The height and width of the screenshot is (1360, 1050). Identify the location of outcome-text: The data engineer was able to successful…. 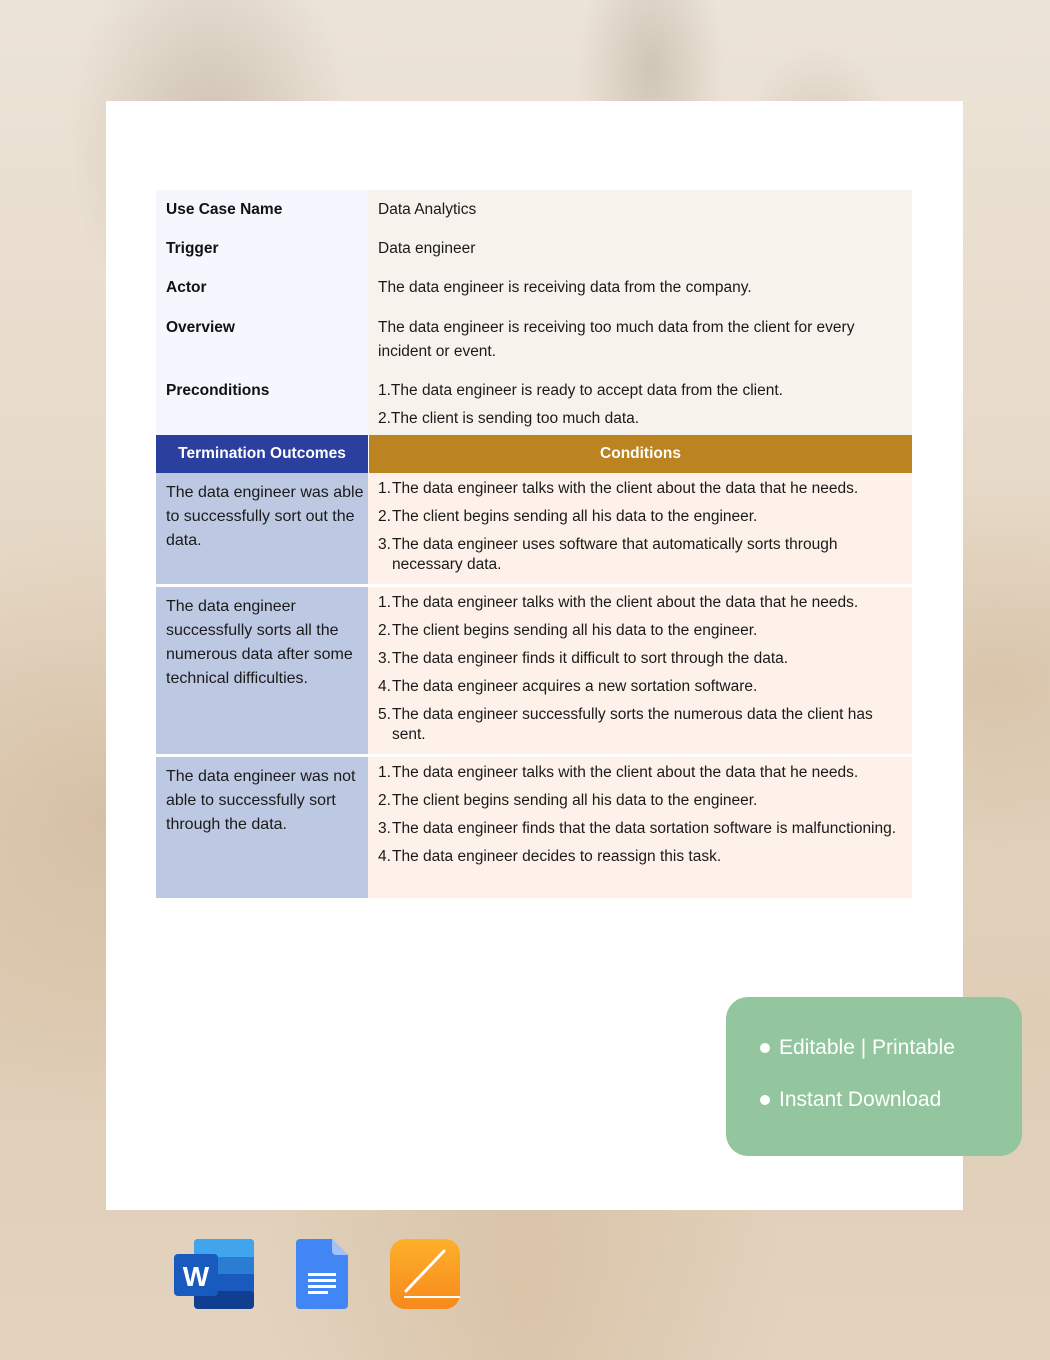
(262, 528).